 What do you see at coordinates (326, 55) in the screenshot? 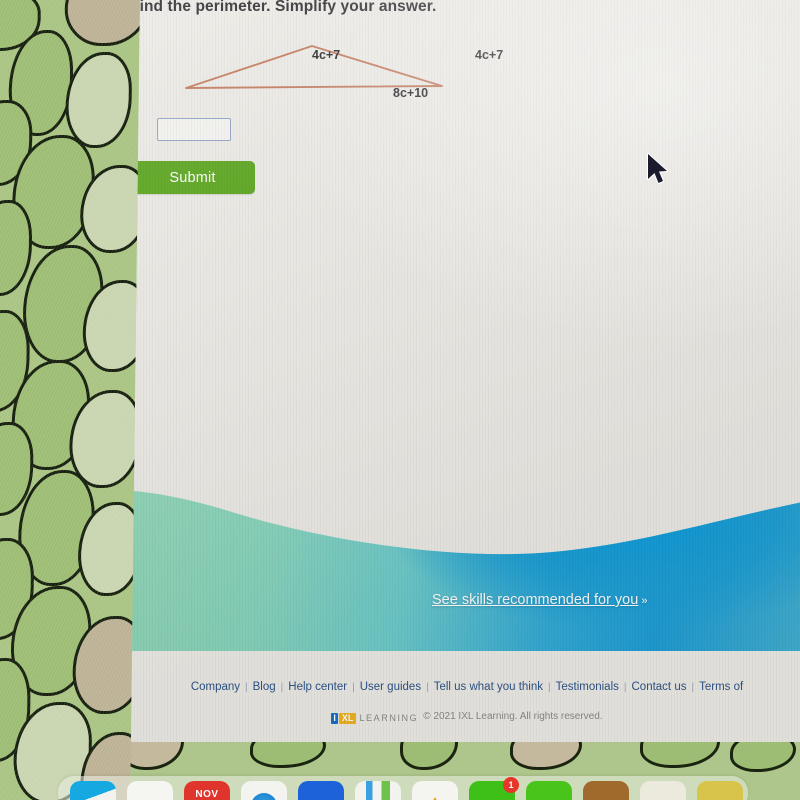
I see `triangle-label-left-side: 4c+7` at bounding box center [326, 55].